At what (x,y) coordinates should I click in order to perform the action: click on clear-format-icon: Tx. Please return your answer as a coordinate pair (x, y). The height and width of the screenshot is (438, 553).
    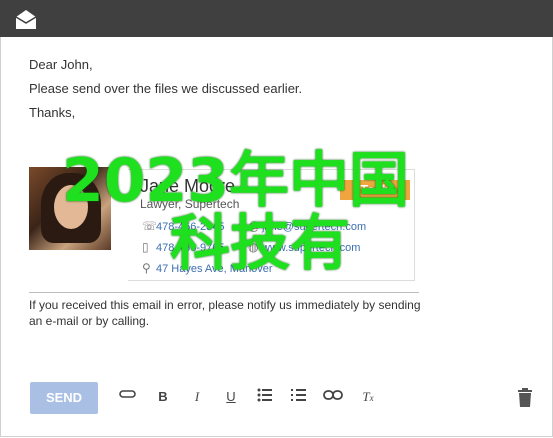
    Looking at the image, I should click on (368, 397).